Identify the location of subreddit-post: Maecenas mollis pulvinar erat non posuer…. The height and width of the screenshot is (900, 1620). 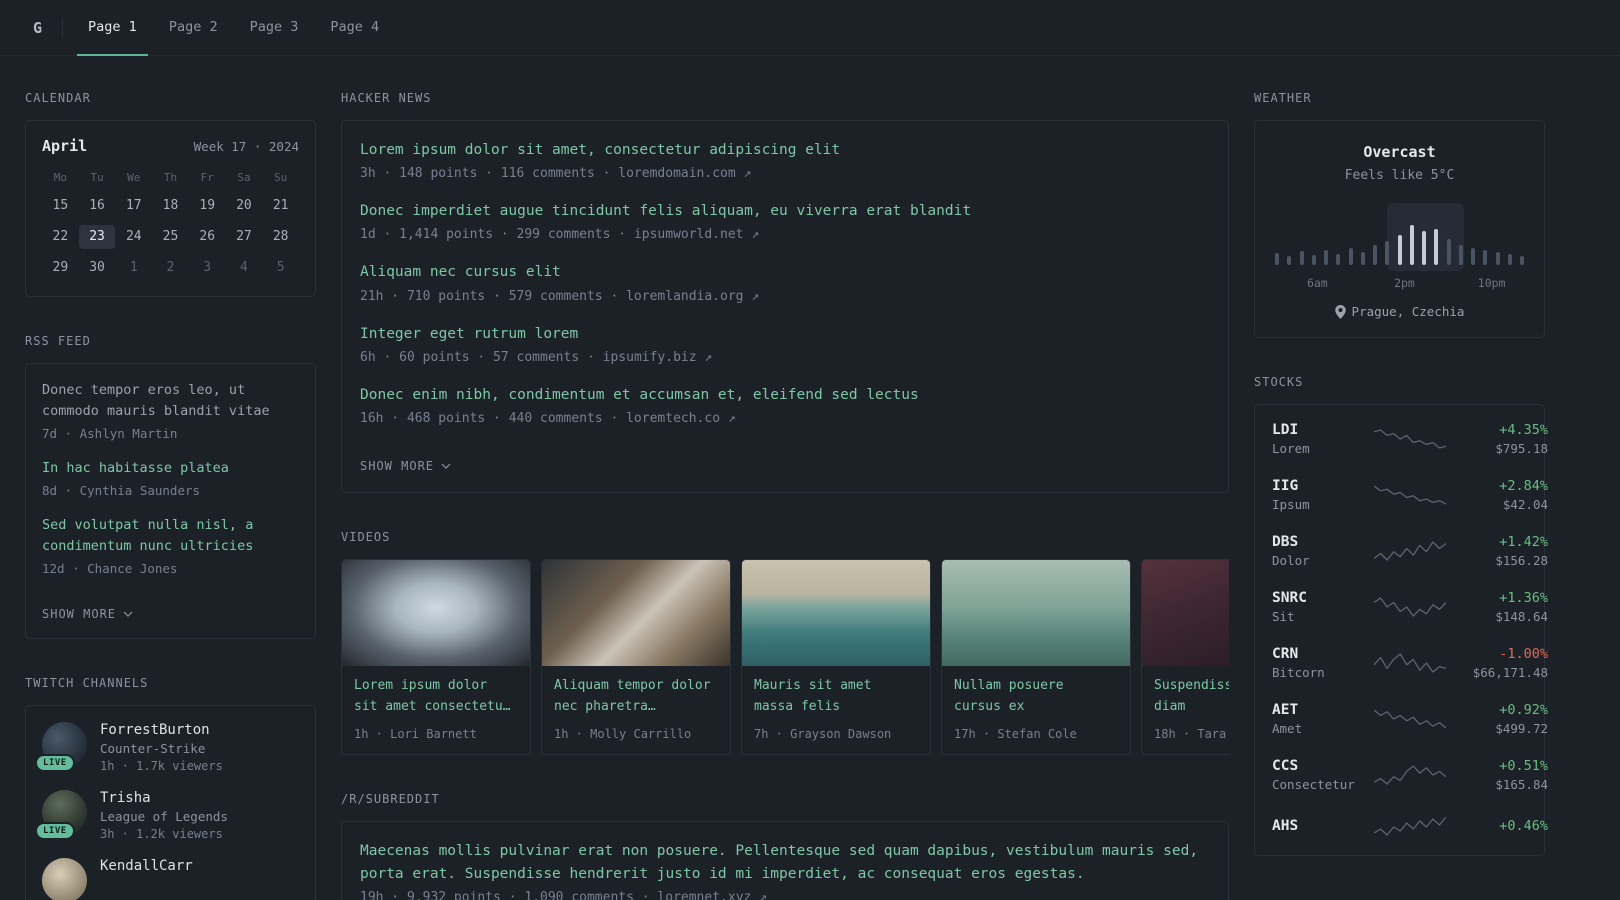
(785, 870).